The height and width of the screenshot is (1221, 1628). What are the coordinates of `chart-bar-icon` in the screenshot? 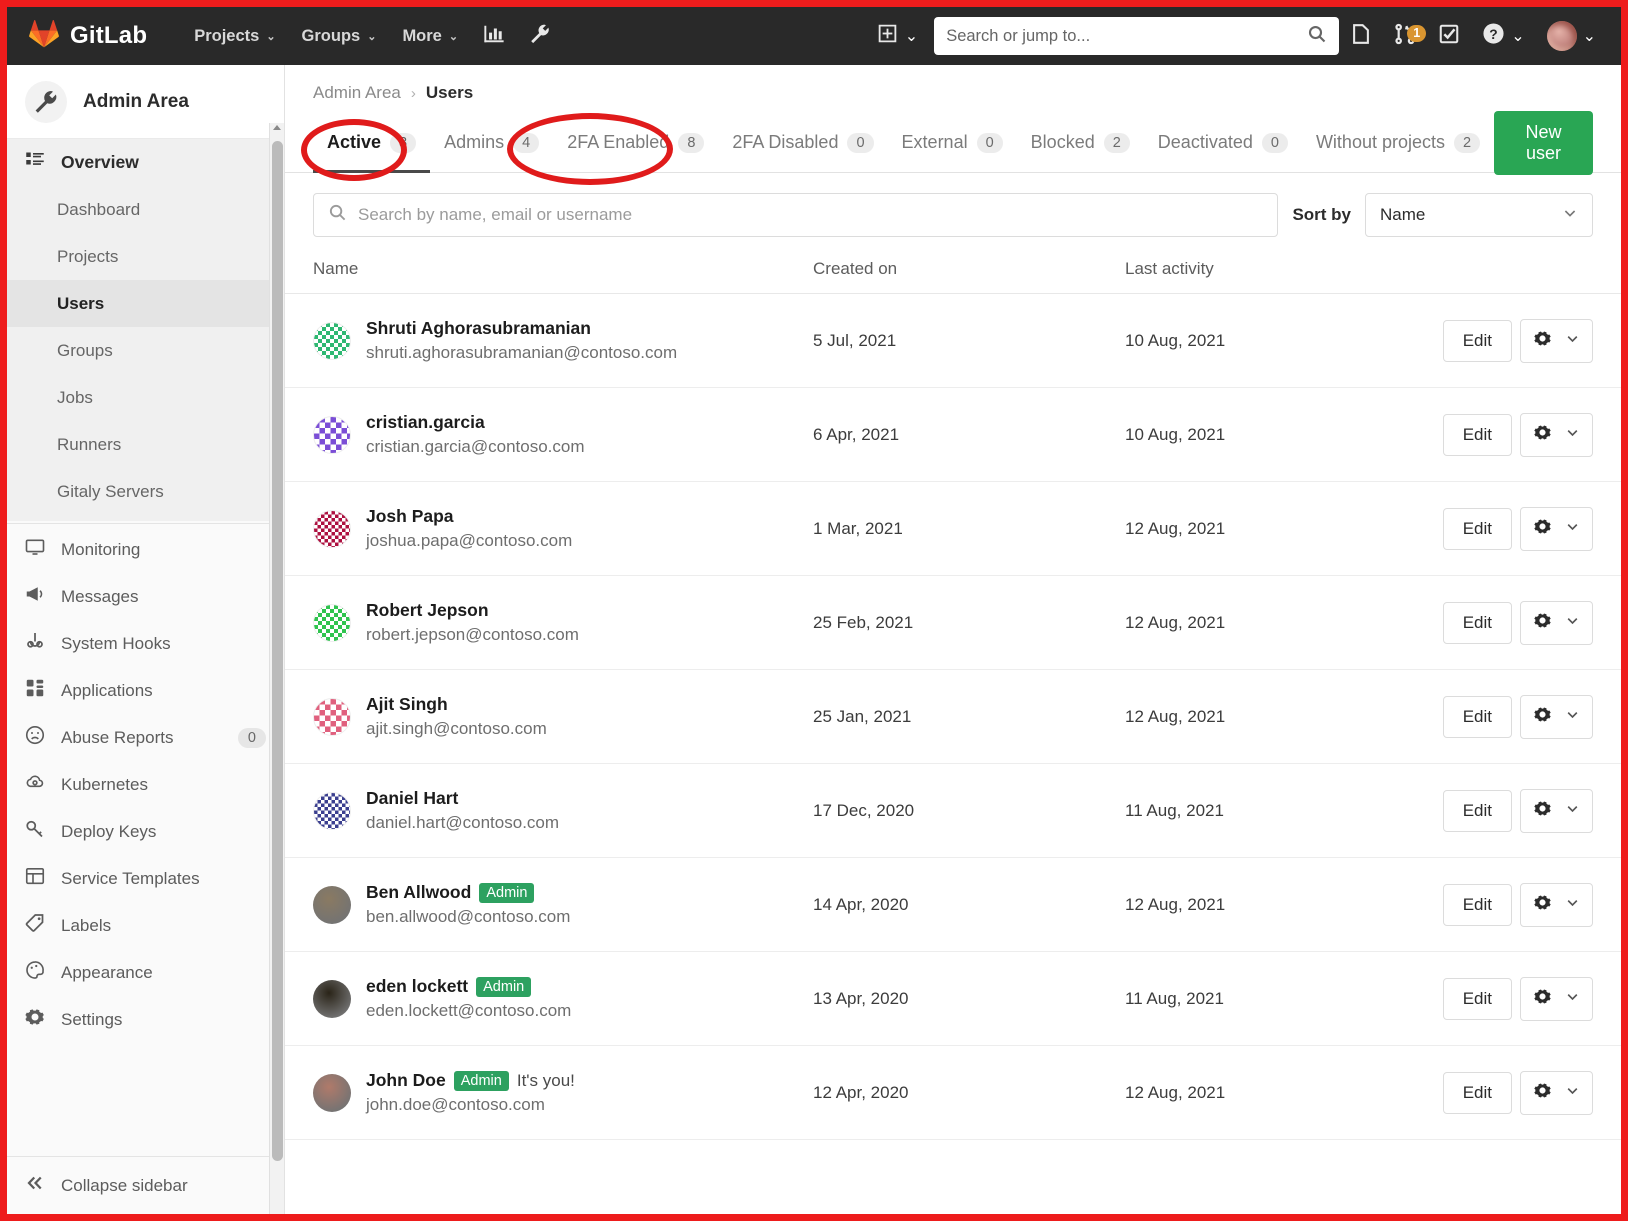 It's located at (494, 36).